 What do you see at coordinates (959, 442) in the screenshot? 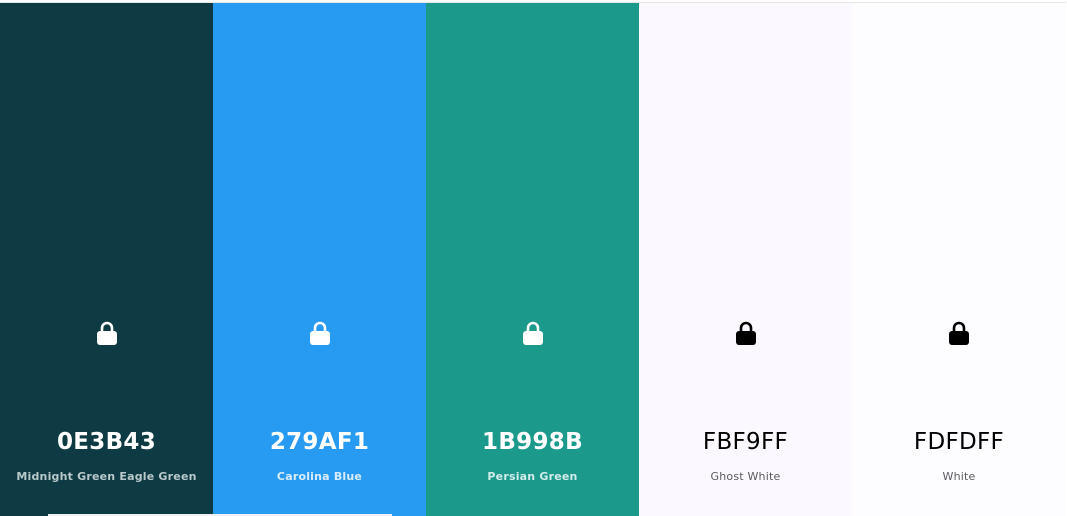
I see `color-hex-code: FDFDFF` at bounding box center [959, 442].